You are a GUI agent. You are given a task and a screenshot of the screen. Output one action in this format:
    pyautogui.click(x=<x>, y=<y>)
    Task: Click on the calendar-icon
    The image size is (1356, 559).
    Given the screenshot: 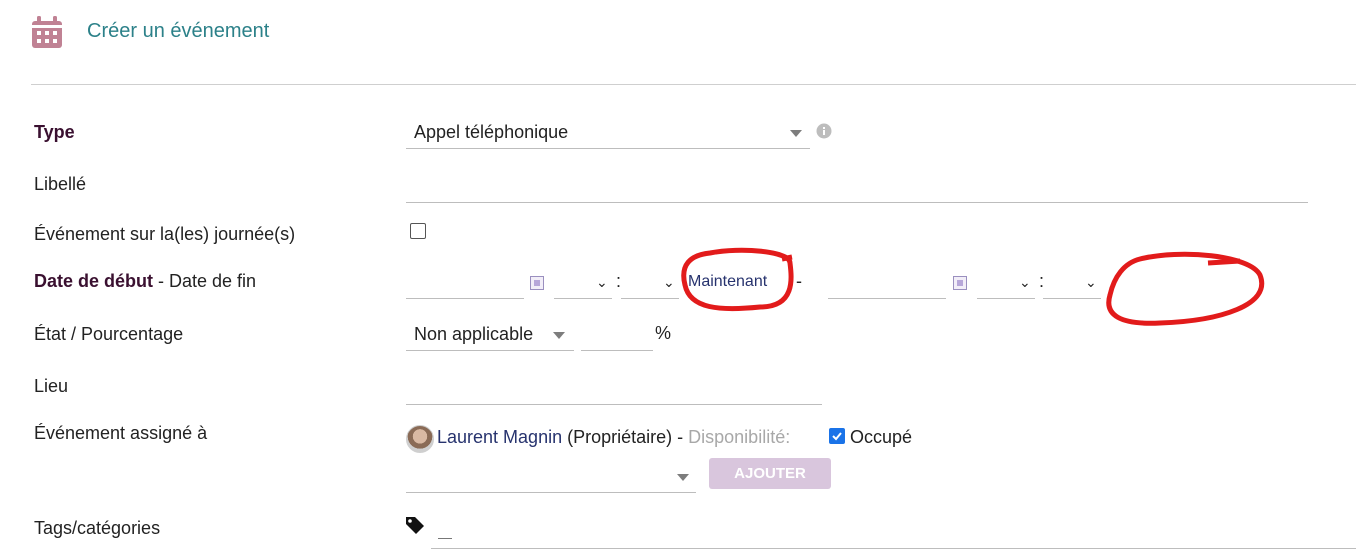 What is the action you would take?
    pyautogui.click(x=47, y=34)
    